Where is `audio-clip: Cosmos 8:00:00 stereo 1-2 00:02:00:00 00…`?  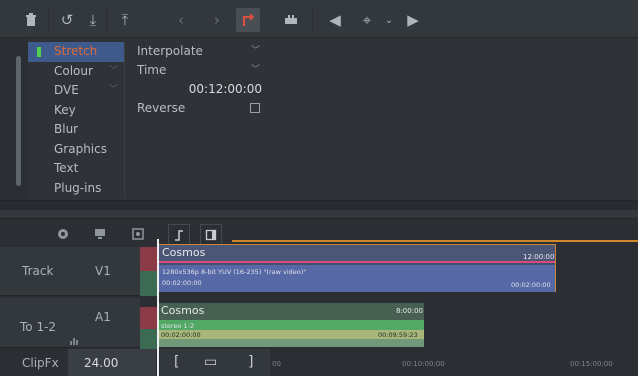 audio-clip: Cosmos 8:00:00 stereo 1-2 00:02:00:00 00… is located at coordinates (291, 325).